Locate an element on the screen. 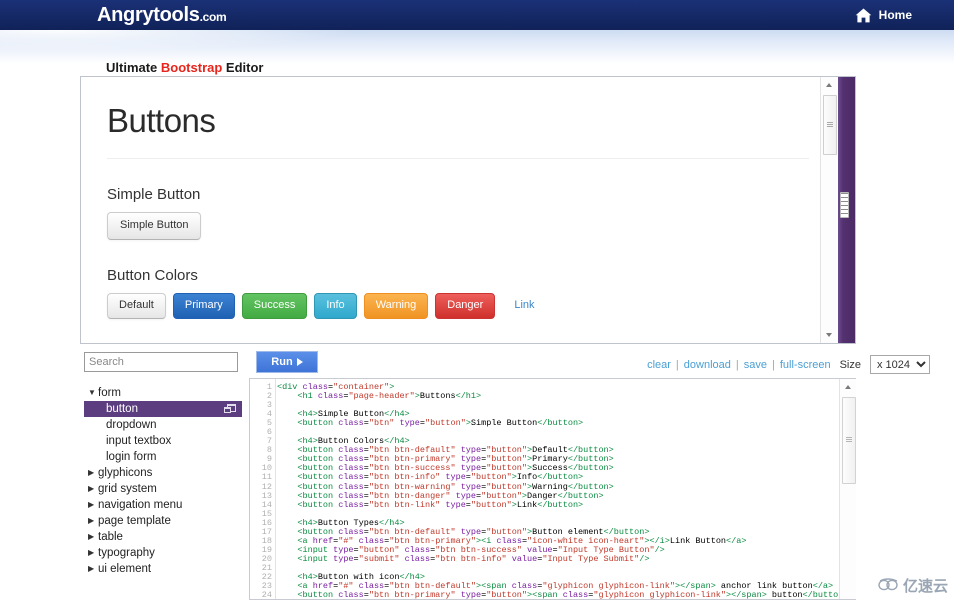 This screenshot has height=600, width=954. tree-item-label: login form is located at coordinates (131, 457).